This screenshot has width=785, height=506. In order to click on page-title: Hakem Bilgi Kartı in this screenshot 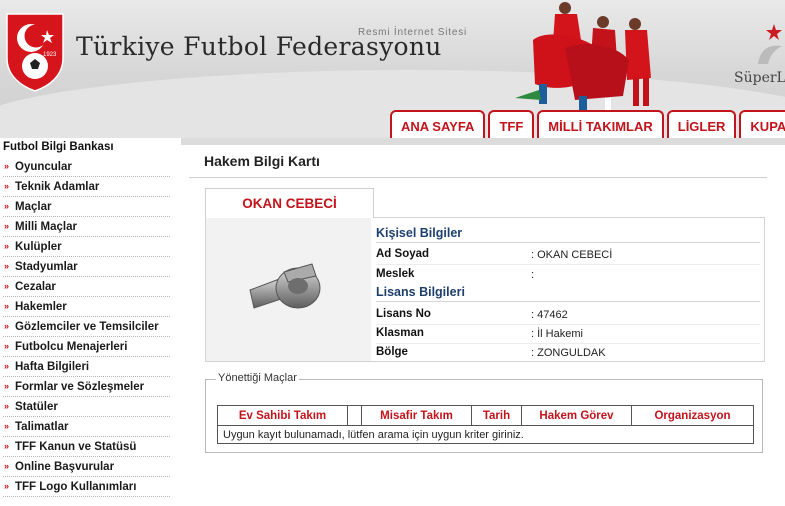, I will do `click(262, 161)`.